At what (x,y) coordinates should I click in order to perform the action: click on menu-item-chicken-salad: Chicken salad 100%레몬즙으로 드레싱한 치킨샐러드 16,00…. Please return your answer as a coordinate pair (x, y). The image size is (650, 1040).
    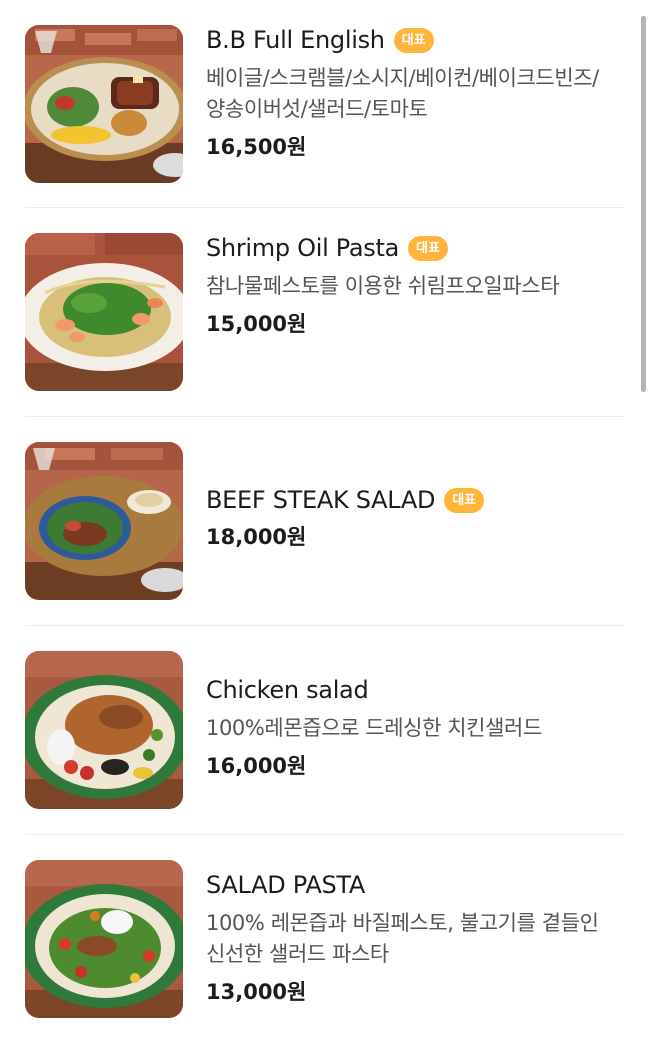
    Looking at the image, I should click on (324, 730).